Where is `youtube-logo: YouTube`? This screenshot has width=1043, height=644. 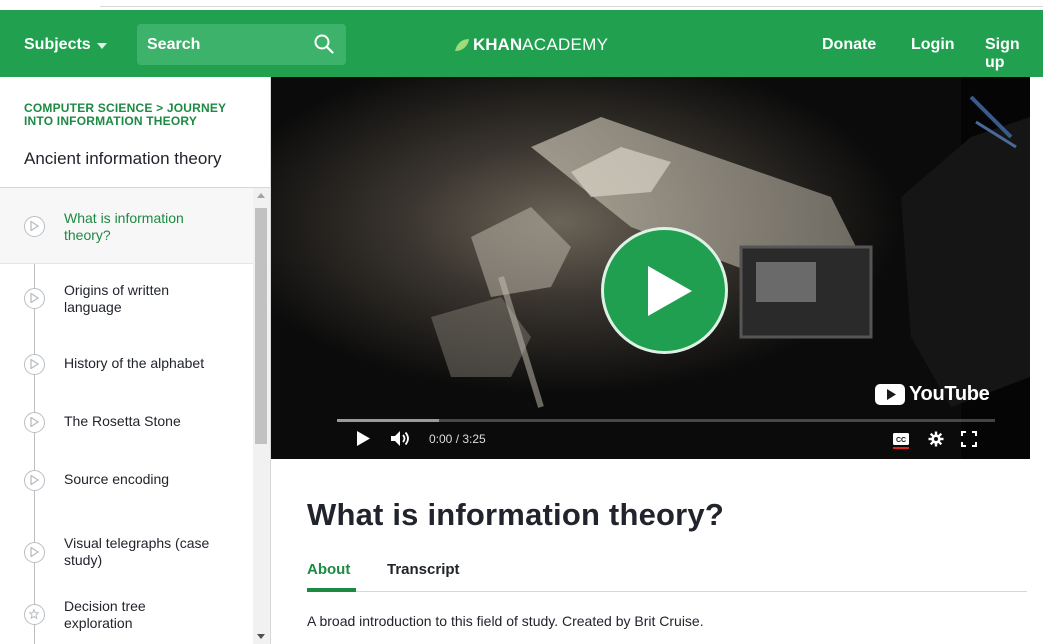
youtube-logo: YouTube is located at coordinates (932, 394).